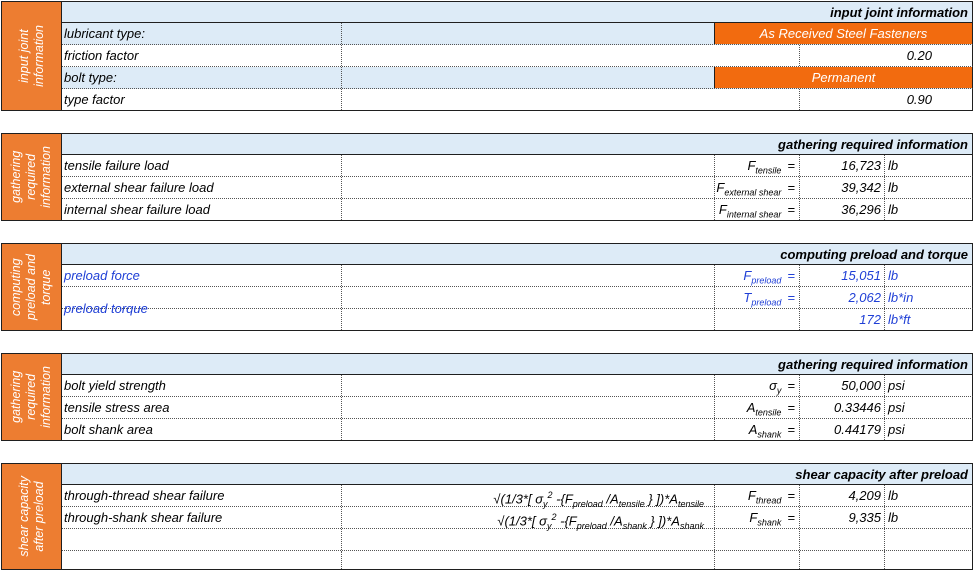  I want to click on friction-factor-value: 0.20, so click(885, 55).